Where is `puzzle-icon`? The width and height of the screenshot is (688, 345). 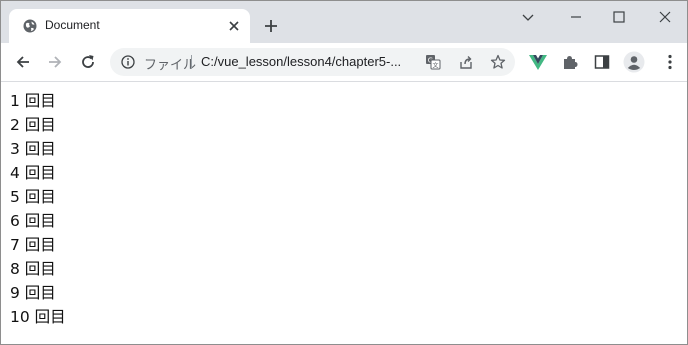 puzzle-icon is located at coordinates (570, 62).